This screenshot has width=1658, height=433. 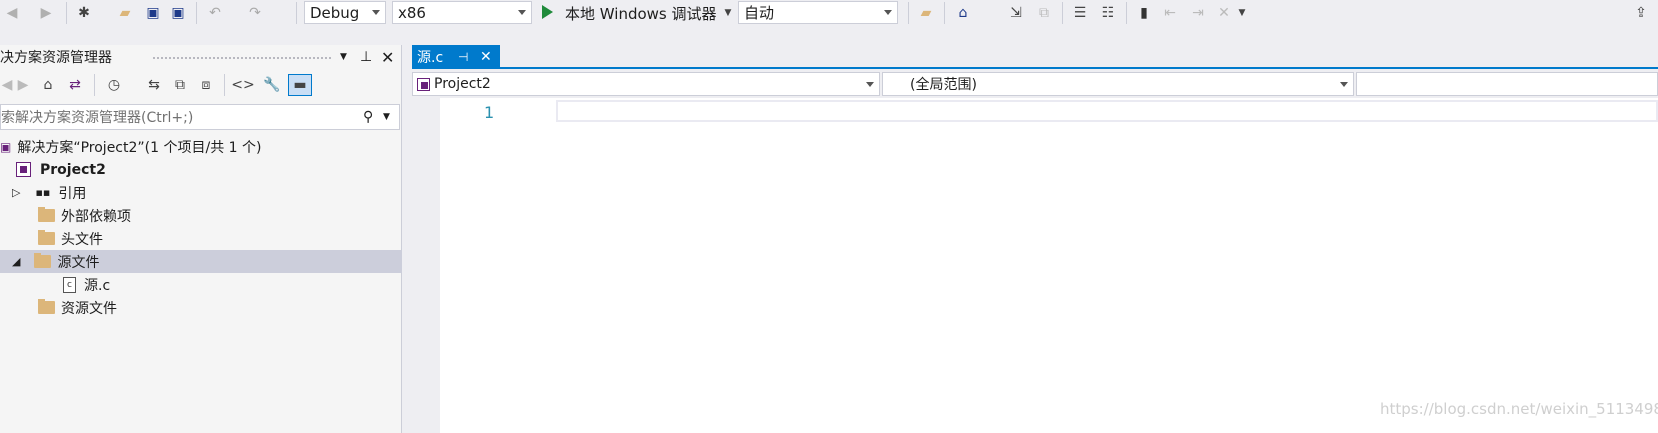 I want to click on solution-platform-value: x86, so click(x=412, y=12).